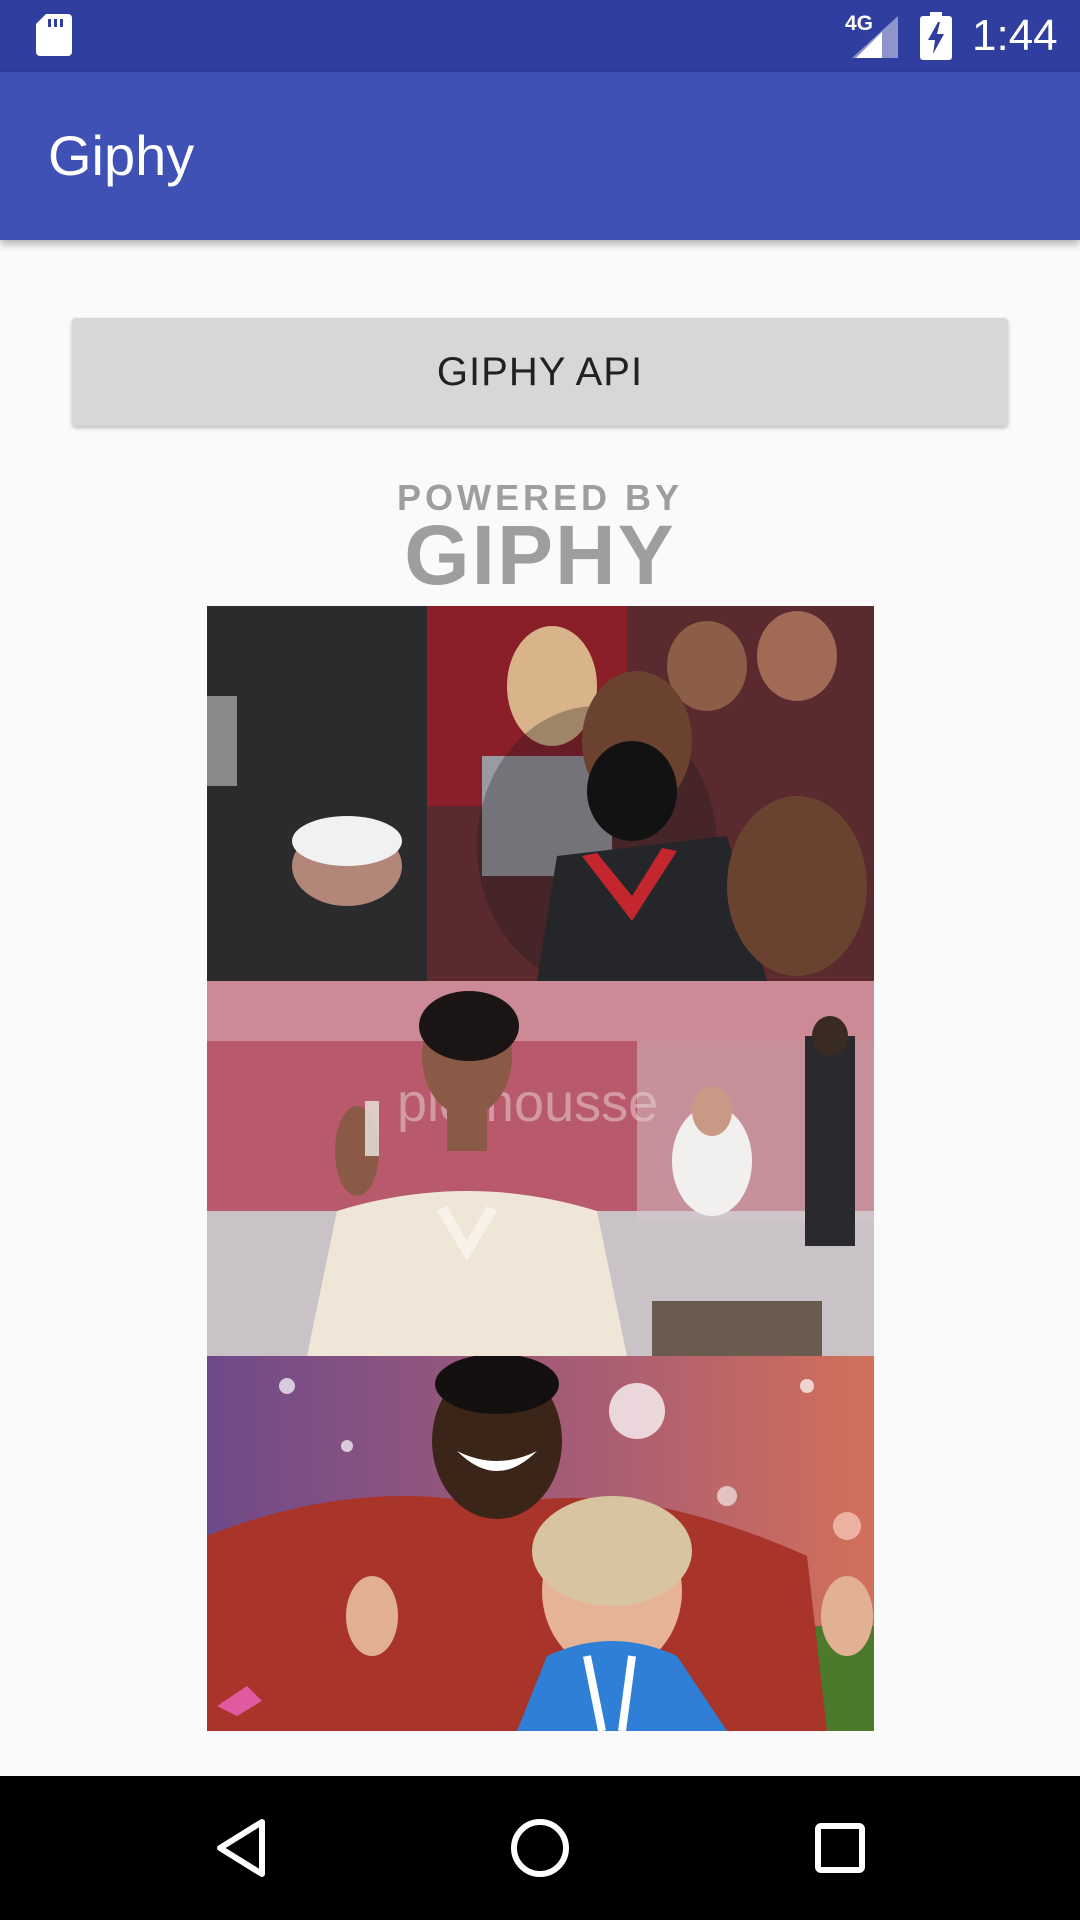  What do you see at coordinates (540, 156) in the screenshot?
I see `app-bar: Giphy` at bounding box center [540, 156].